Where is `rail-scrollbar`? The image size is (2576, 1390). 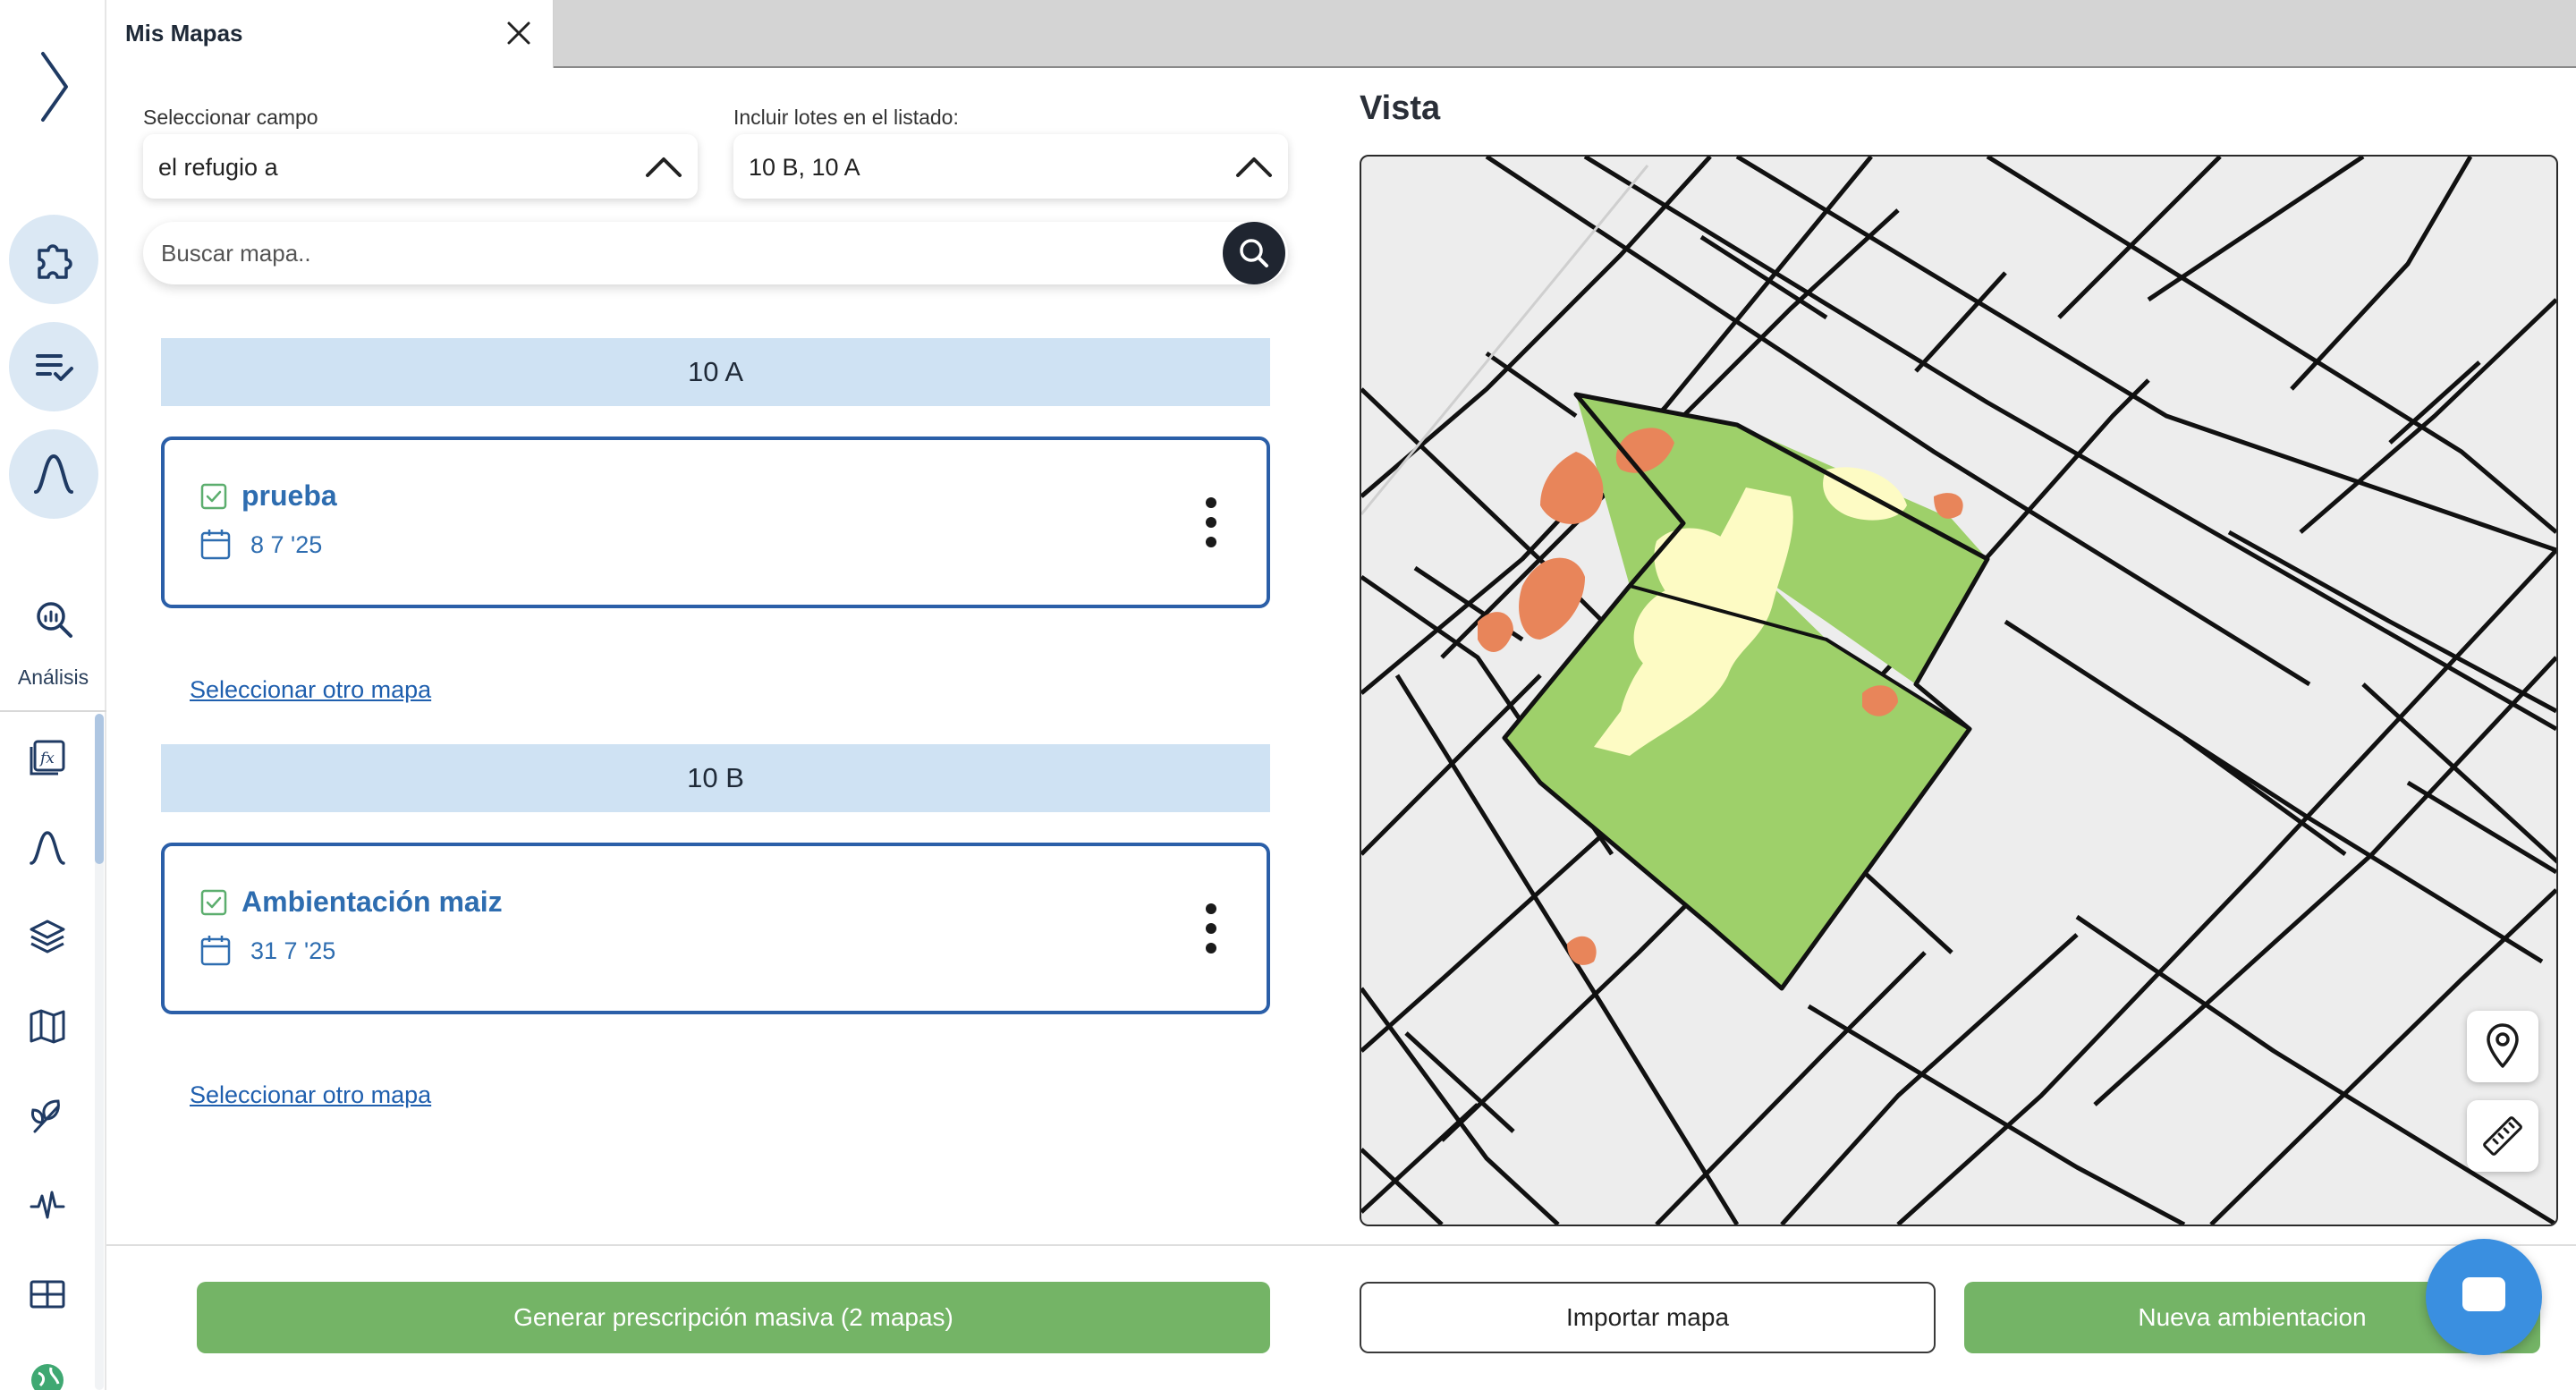
rail-scrollbar is located at coordinates (99, 789).